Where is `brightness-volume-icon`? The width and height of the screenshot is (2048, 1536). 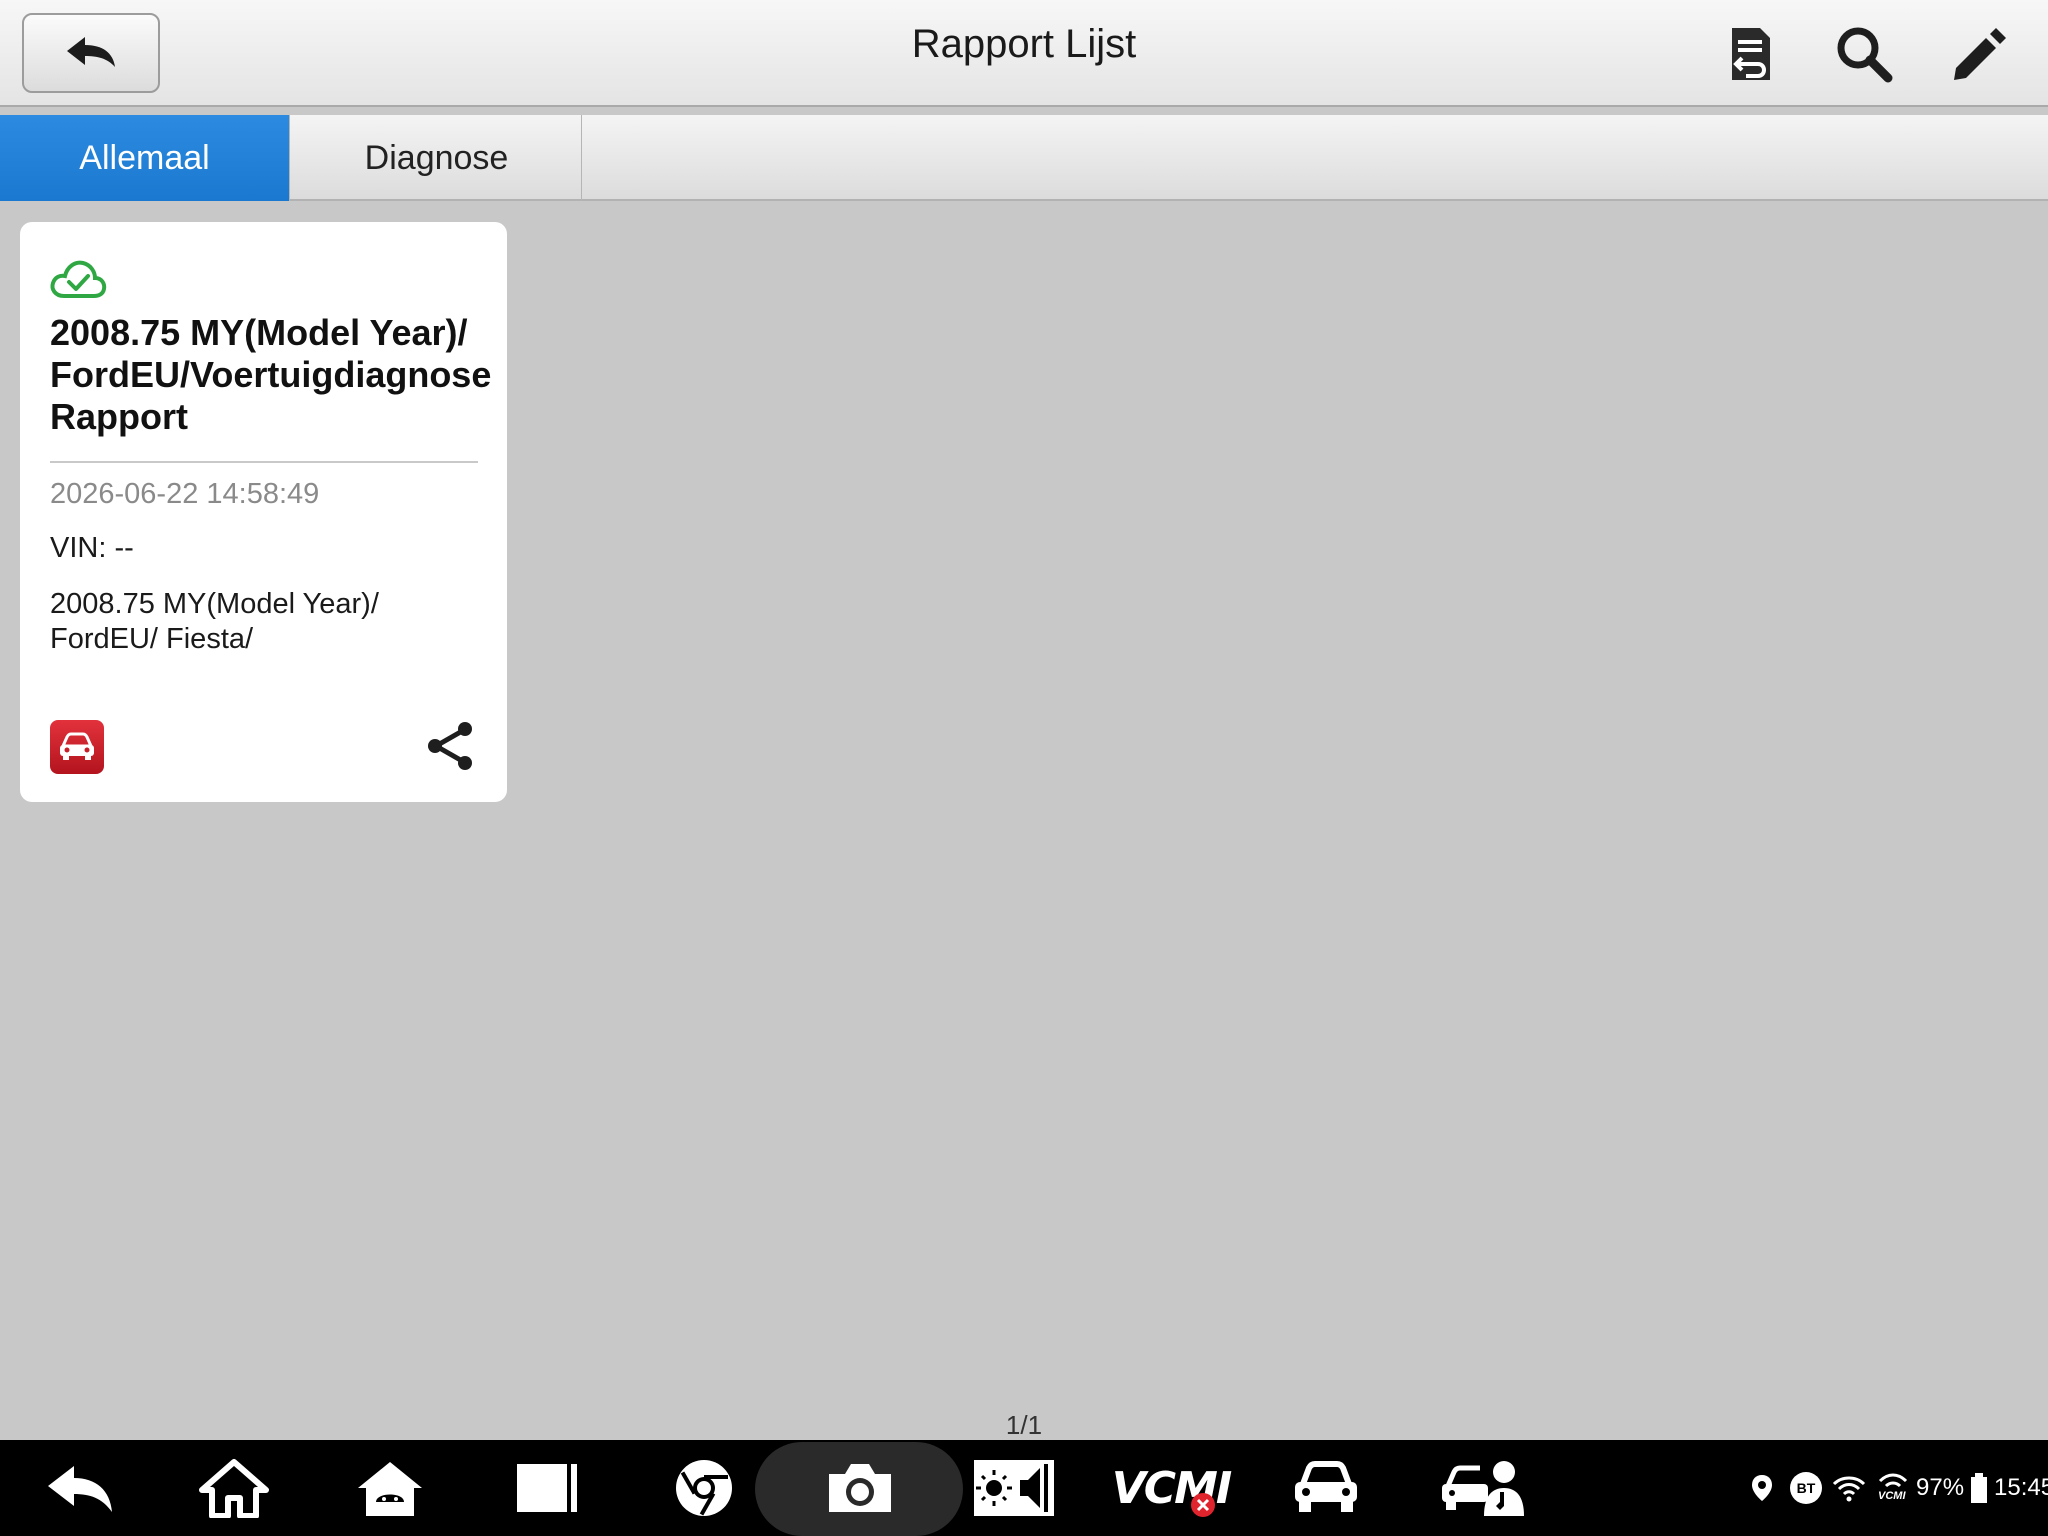 brightness-volume-icon is located at coordinates (1014, 1488).